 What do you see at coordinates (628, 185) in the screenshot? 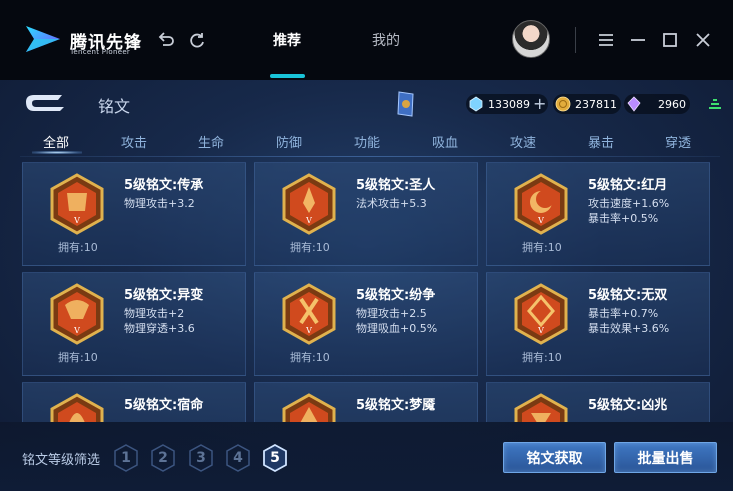
I see `card-name: 5级铭文:红月` at bounding box center [628, 185].